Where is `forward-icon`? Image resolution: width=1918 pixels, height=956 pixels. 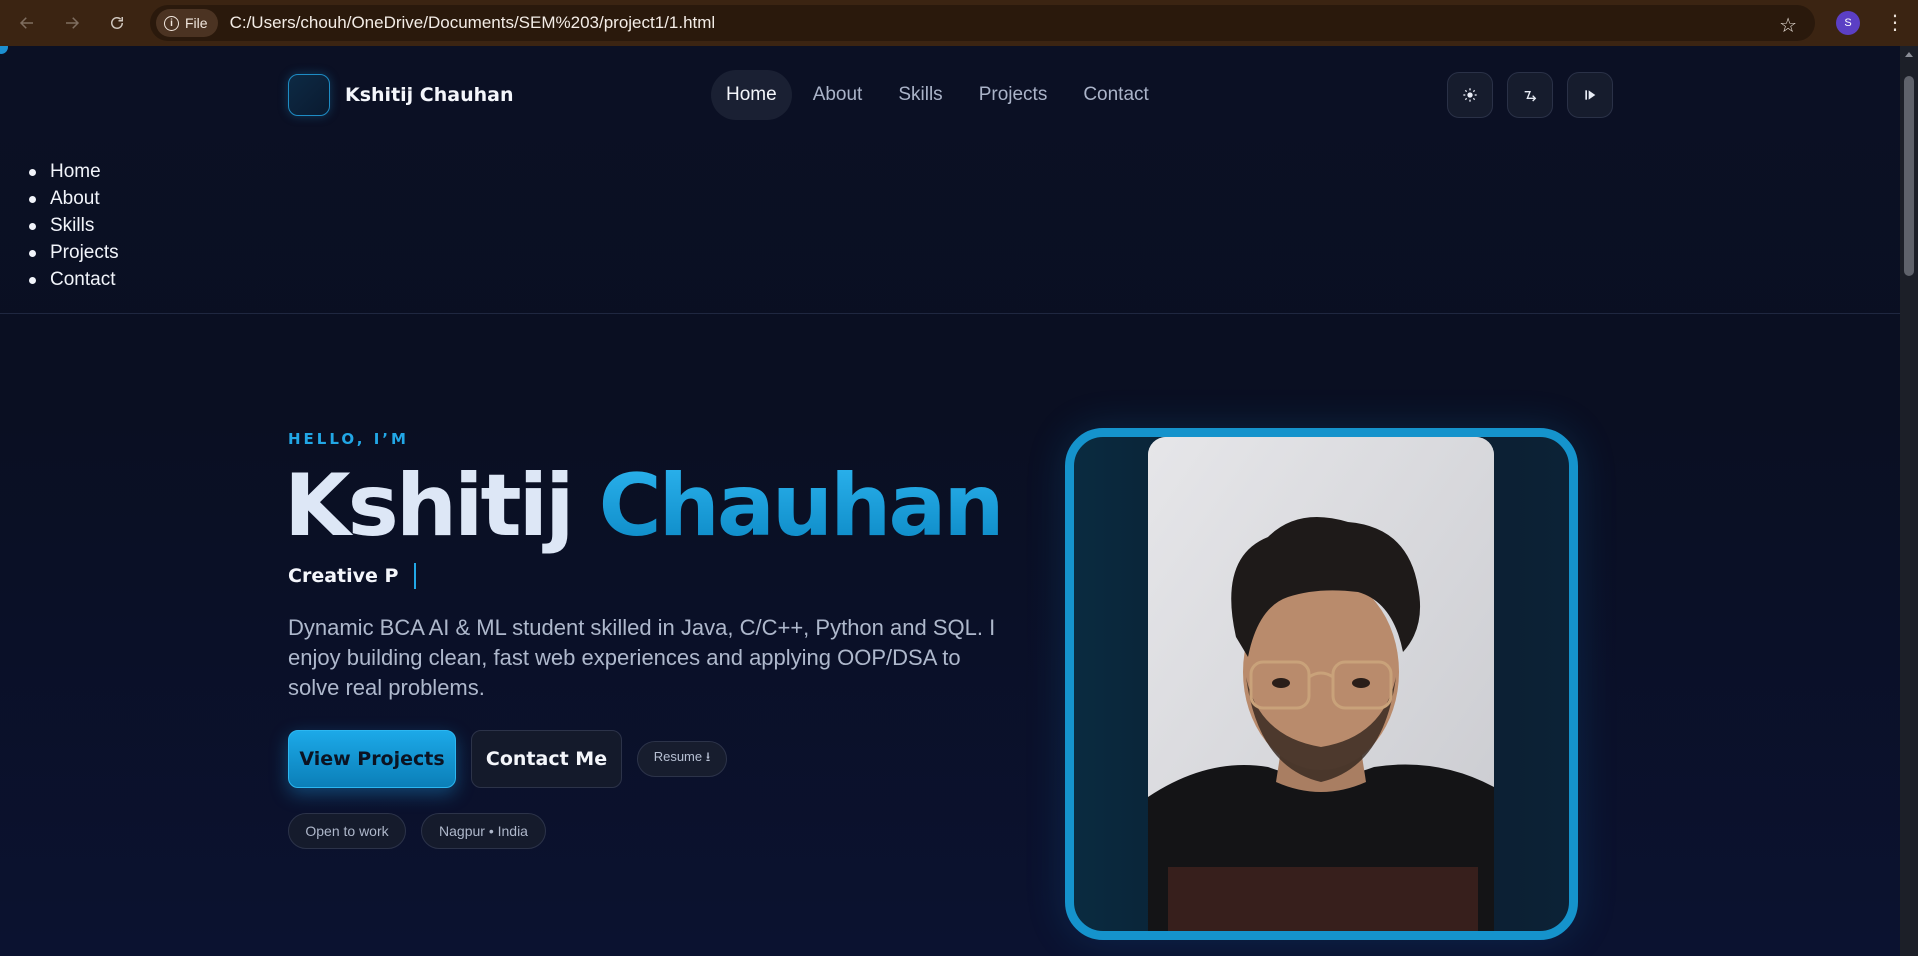 forward-icon is located at coordinates (72, 23).